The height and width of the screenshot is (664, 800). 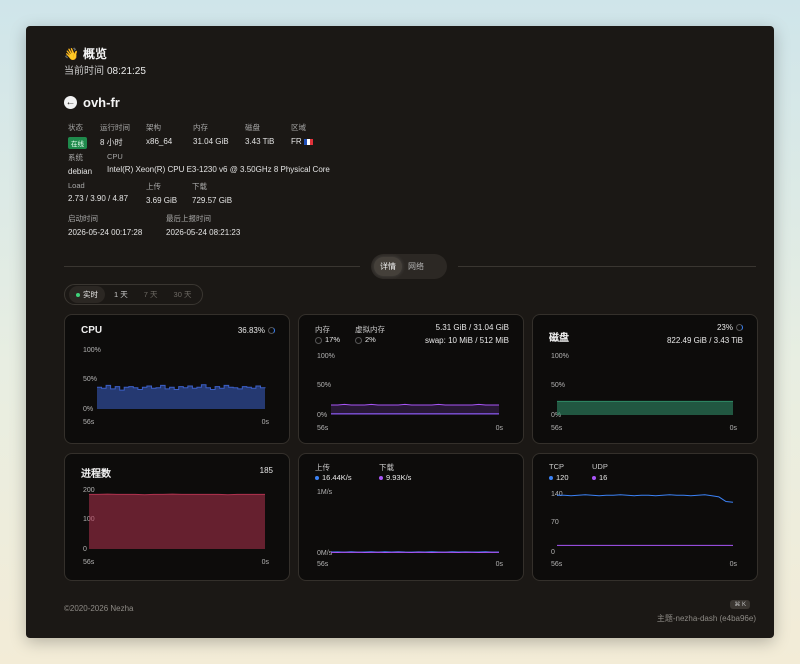 I want to click on info-download: 下载 729.57 GiB, so click(x=212, y=193).